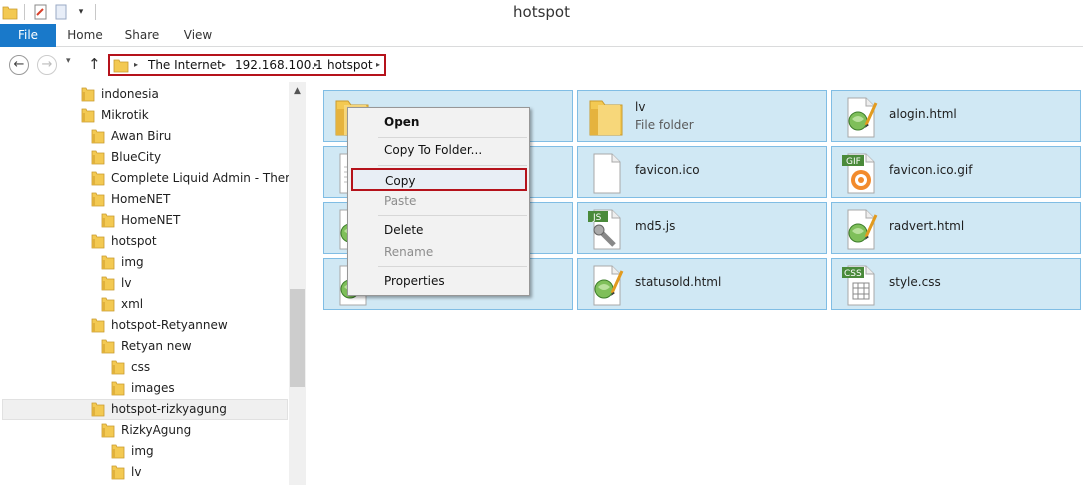  I want to click on breadcrumb-item: hotspot, so click(350, 65).